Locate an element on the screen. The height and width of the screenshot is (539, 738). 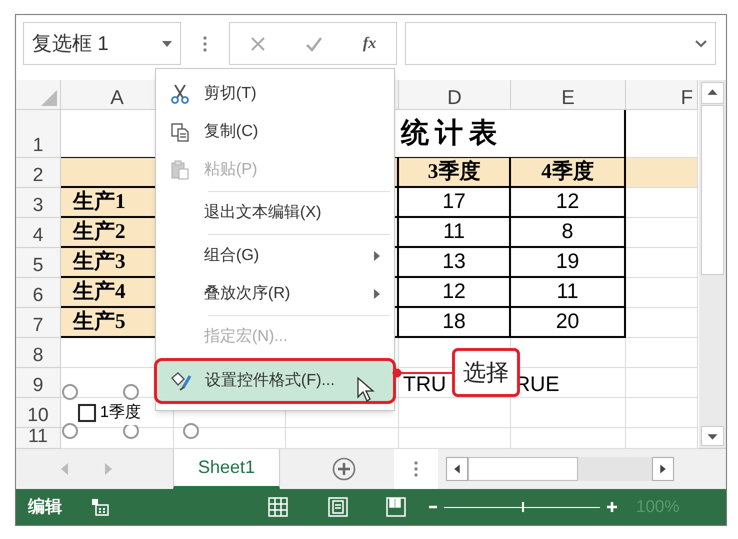
zoom-slider is located at coordinates (522, 507).